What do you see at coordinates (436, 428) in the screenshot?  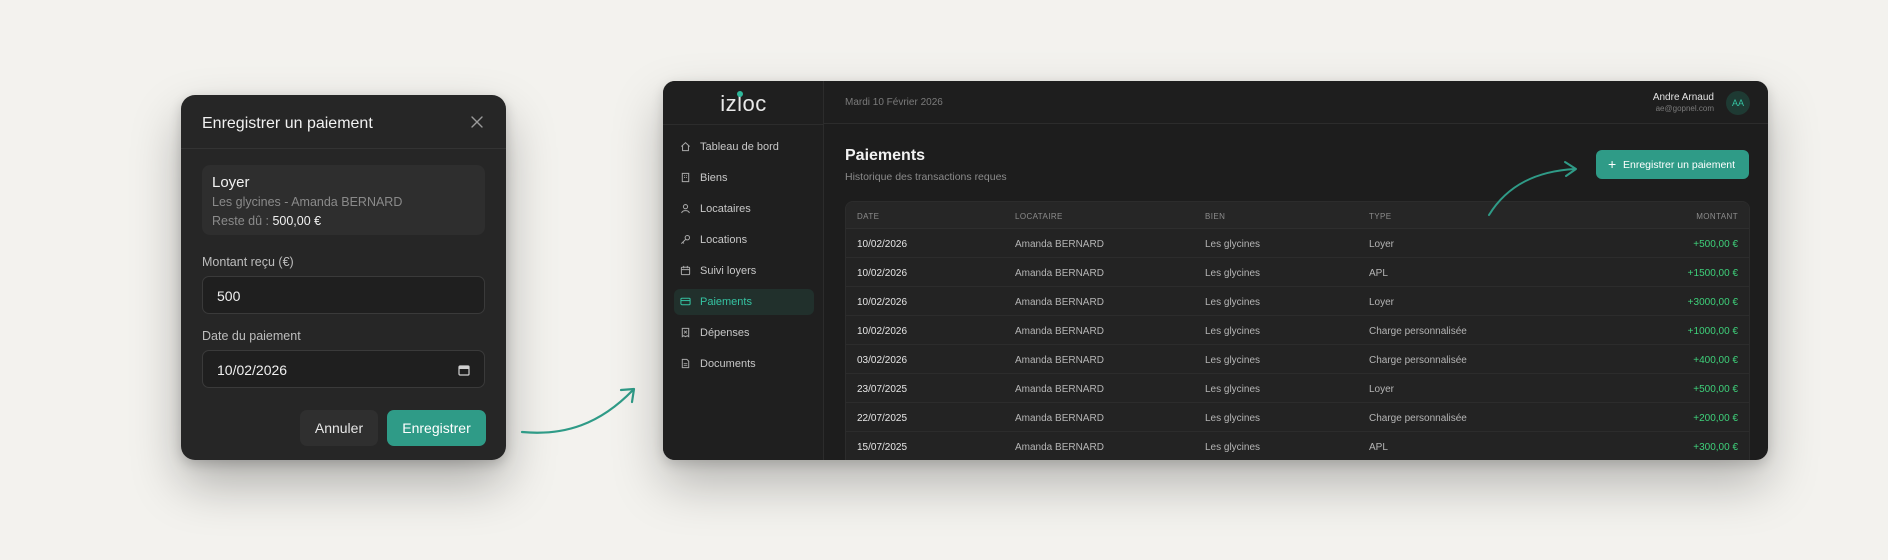 I see `save-button: Enregistrer` at bounding box center [436, 428].